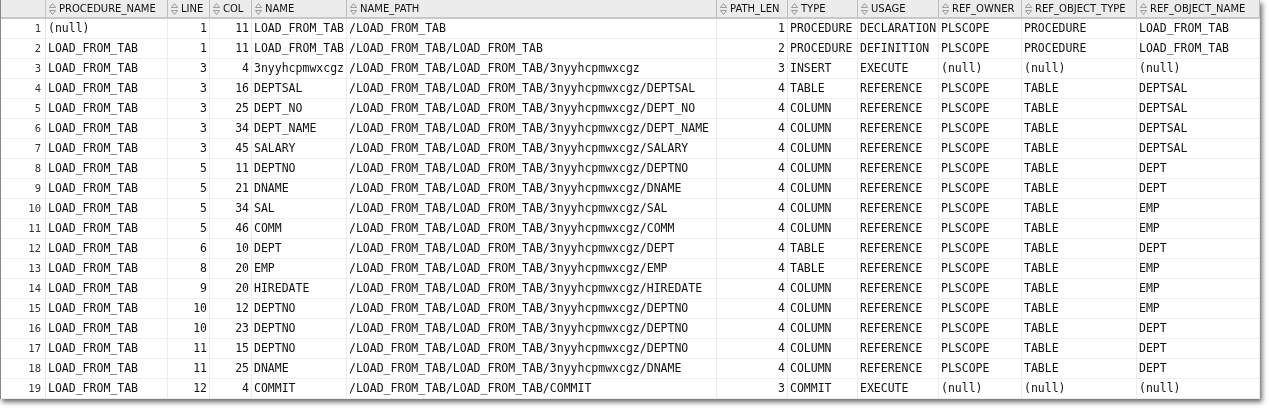  What do you see at coordinates (752, 8) in the screenshot?
I see `column-header: PATH_LEN` at bounding box center [752, 8].